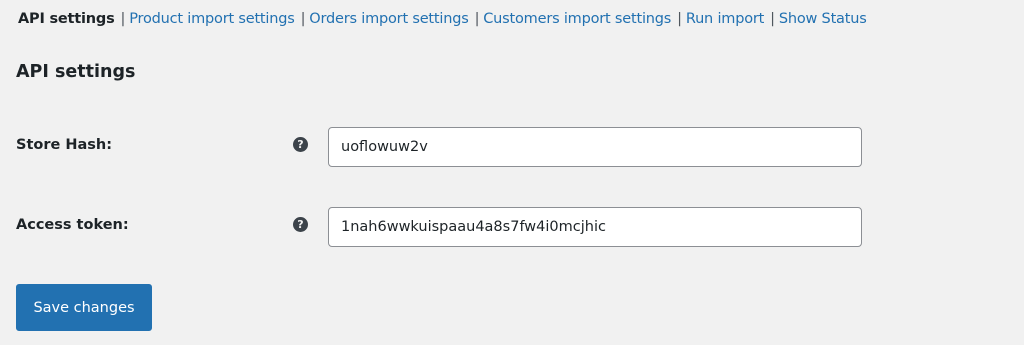 This screenshot has width=1024, height=345. What do you see at coordinates (64, 145) in the screenshot?
I see `store-hash-label: Store Hash:` at bounding box center [64, 145].